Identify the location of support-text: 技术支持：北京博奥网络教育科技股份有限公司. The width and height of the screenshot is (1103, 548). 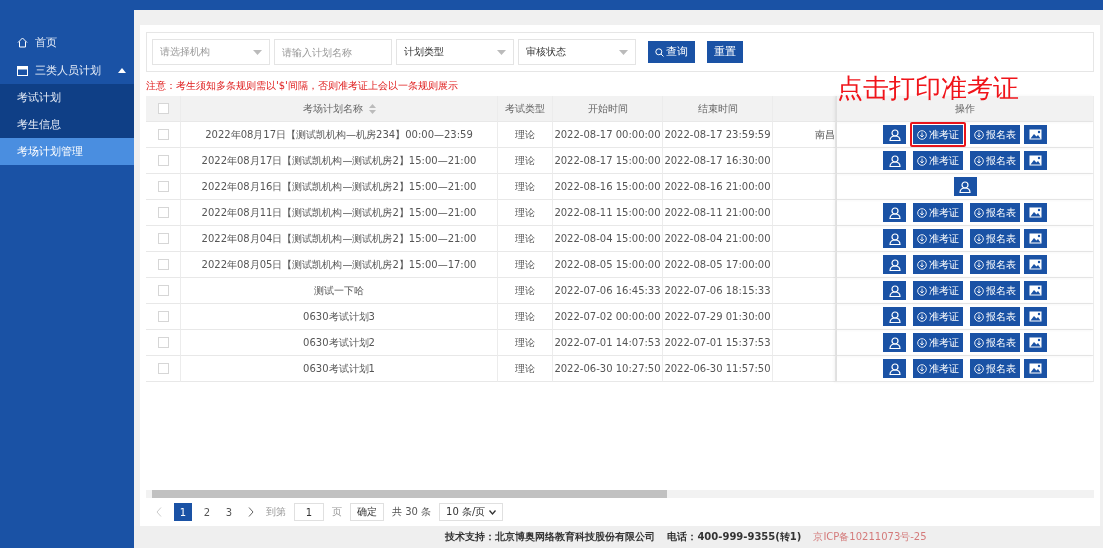
(550, 537).